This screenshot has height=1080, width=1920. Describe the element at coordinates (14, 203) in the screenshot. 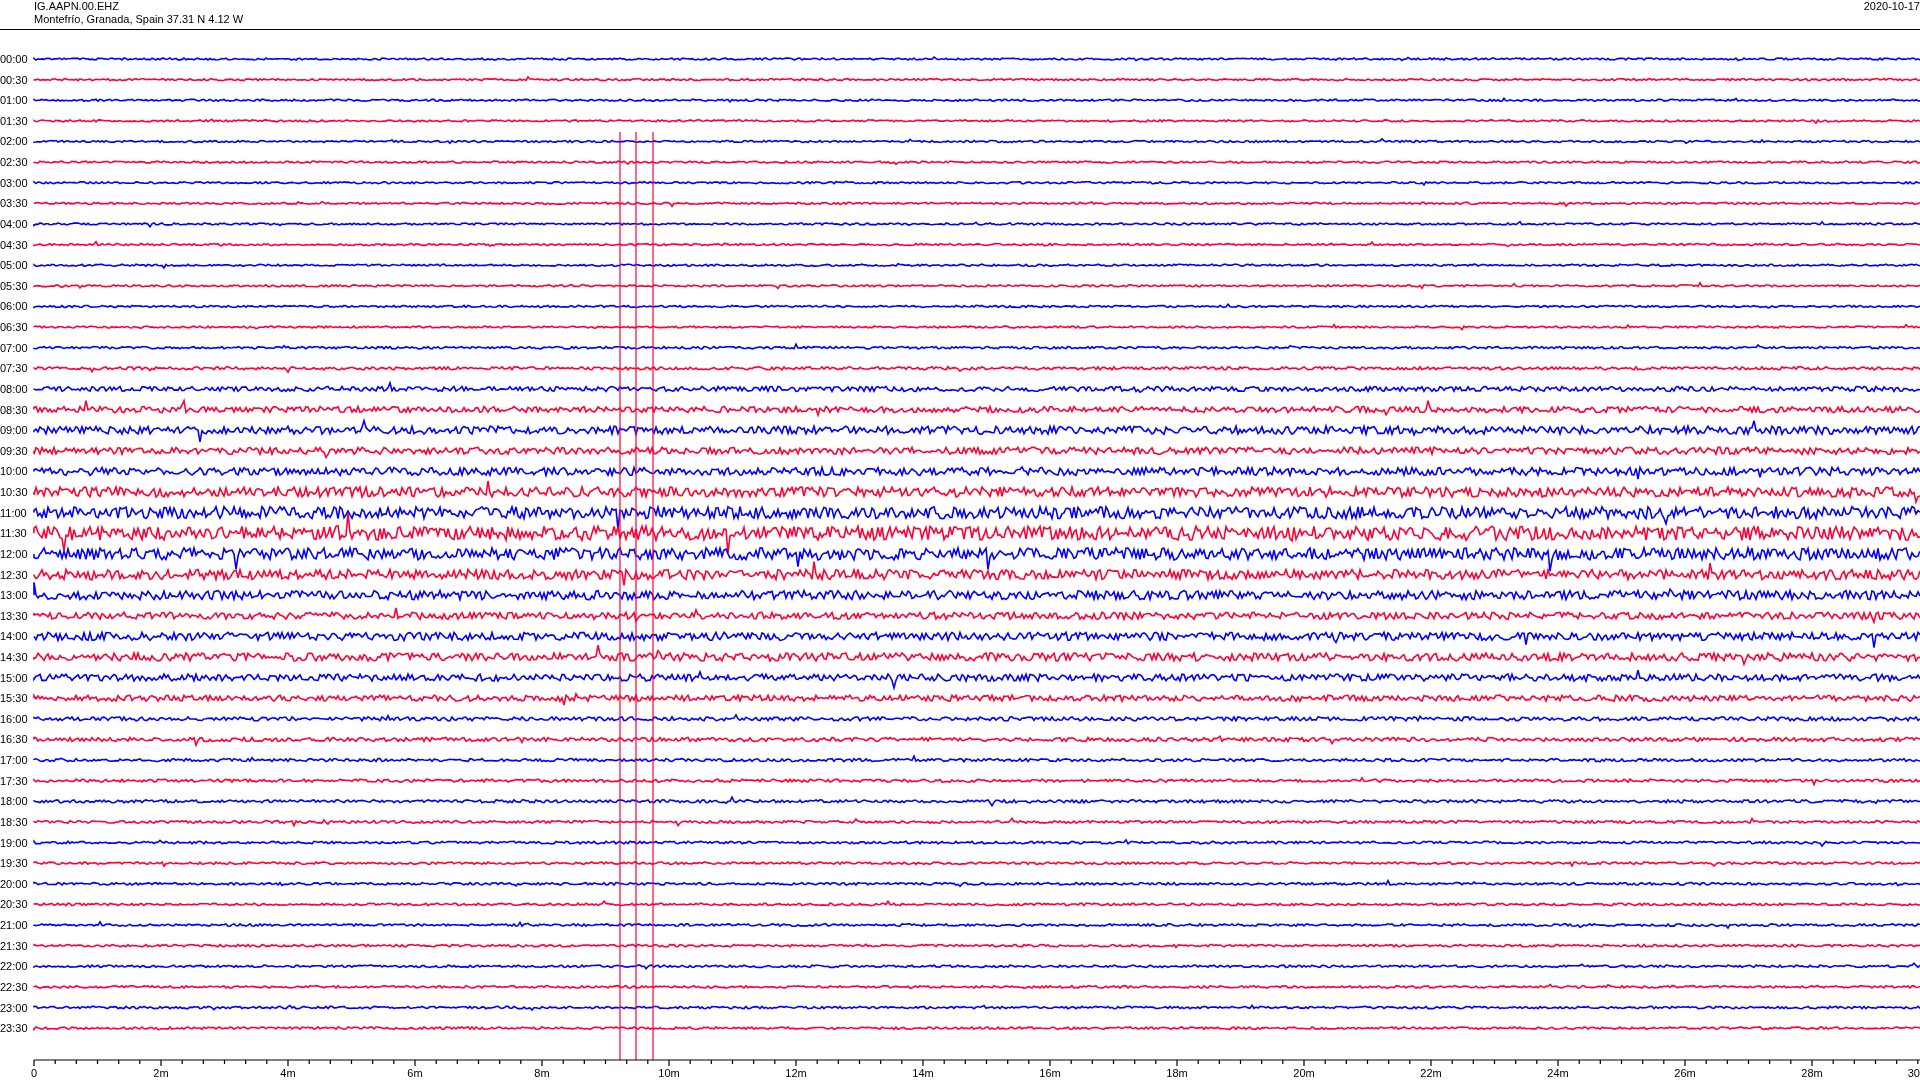

I see `time-label: 03:30` at that location.